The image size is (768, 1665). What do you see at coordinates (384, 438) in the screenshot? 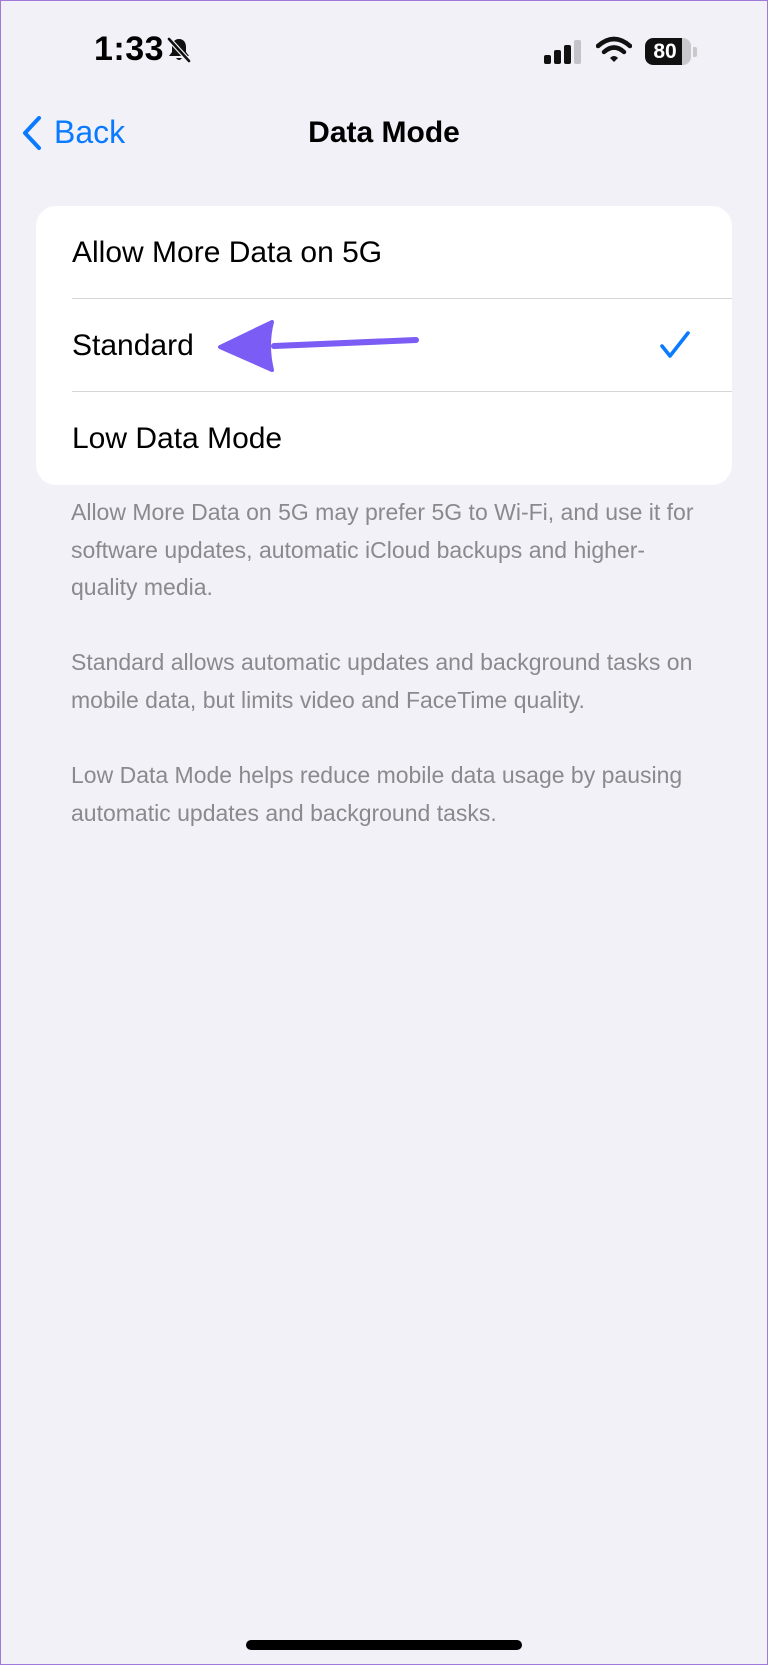
I see `option-low-data-mode: Low Data Mode` at bounding box center [384, 438].